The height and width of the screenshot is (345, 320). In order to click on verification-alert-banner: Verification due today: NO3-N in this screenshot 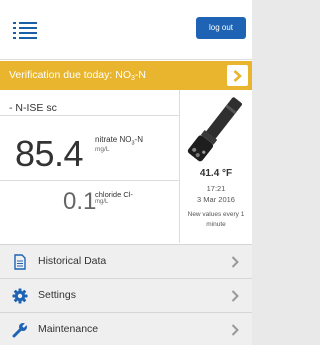, I will do `click(126, 75)`.